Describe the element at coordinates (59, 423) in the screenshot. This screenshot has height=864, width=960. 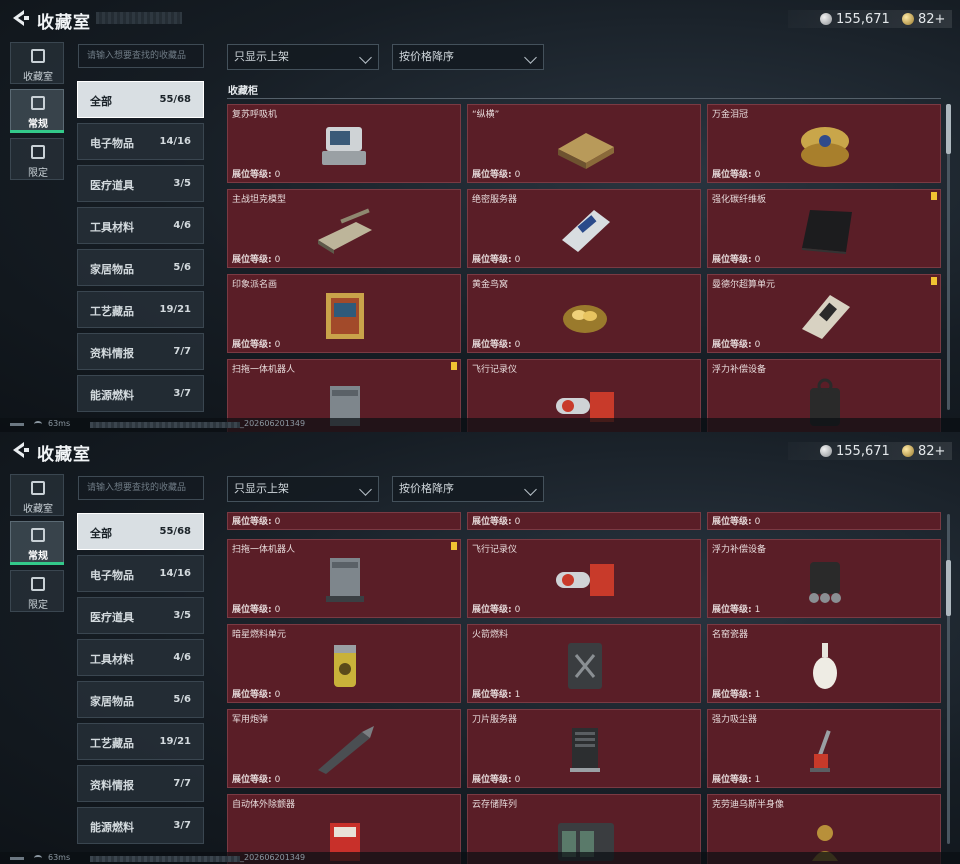
I see `ping-value: 63ms` at that location.